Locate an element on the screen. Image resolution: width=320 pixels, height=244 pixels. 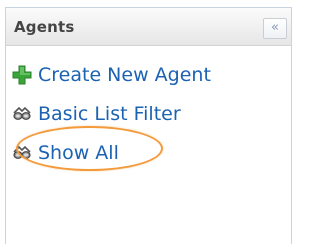
add-icon is located at coordinates (22, 75).